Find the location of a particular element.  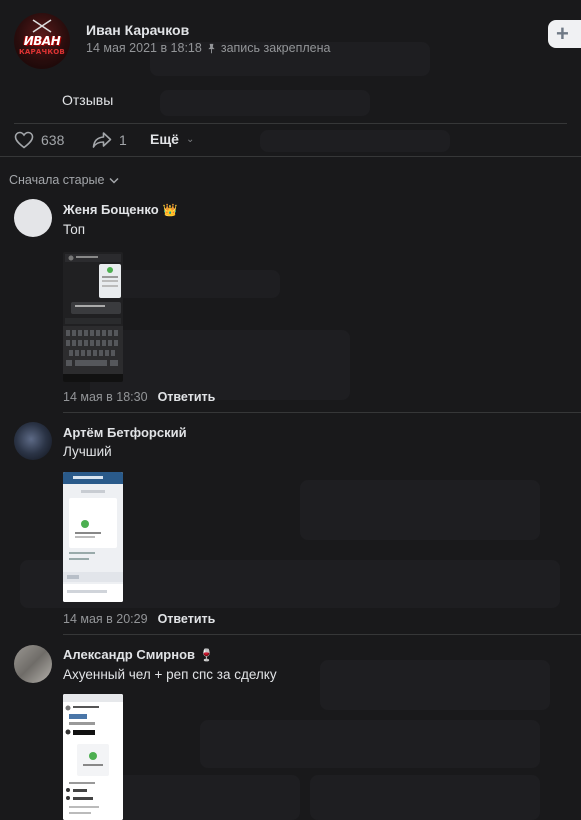

comment-time: 14 мая в 20:29 is located at coordinates (105, 619).